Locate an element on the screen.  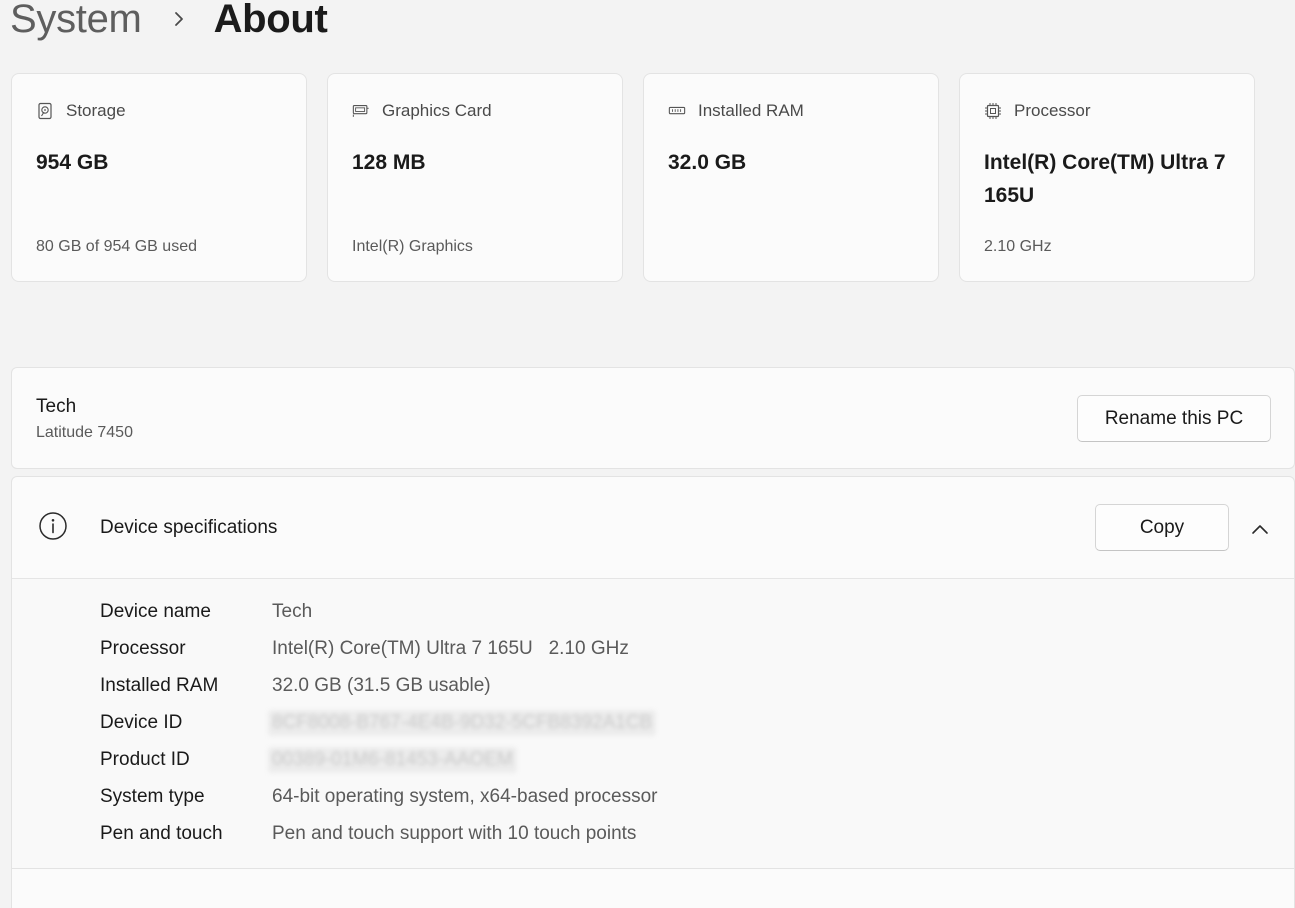
card-subtext: 2.10 GHz is located at coordinates (1018, 246).